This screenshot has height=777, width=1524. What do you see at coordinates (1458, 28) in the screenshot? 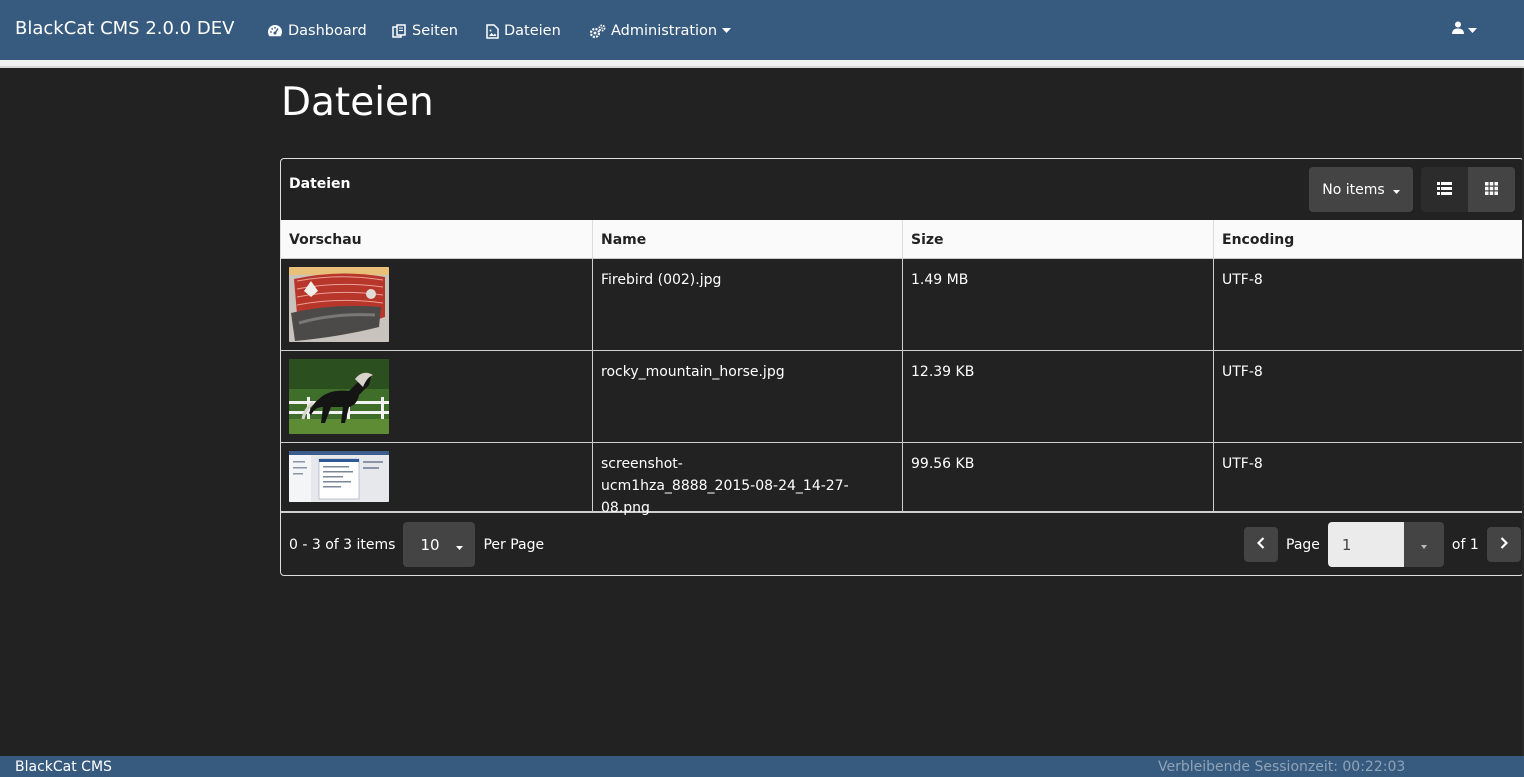
I see `user-icon` at bounding box center [1458, 28].